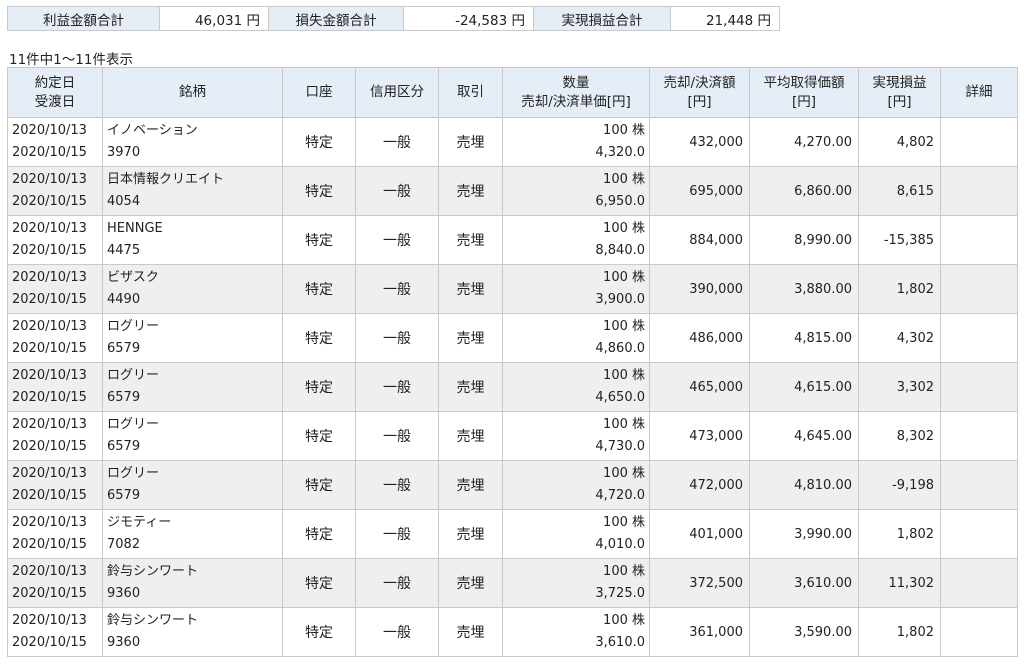 The image size is (1024, 671). What do you see at coordinates (192, 534) in the screenshot?
I see `stock-cell: ジモティー 7082` at bounding box center [192, 534].